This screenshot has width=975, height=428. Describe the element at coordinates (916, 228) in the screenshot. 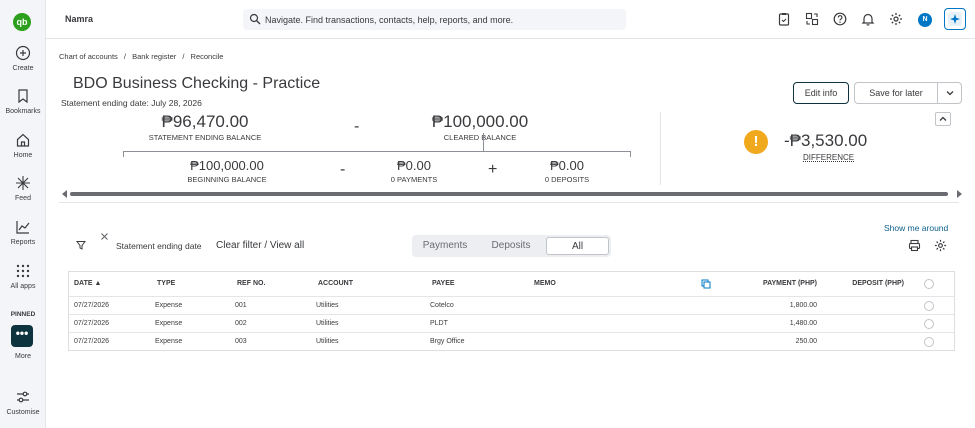

I see `show-me-around-link: Show me around` at that location.